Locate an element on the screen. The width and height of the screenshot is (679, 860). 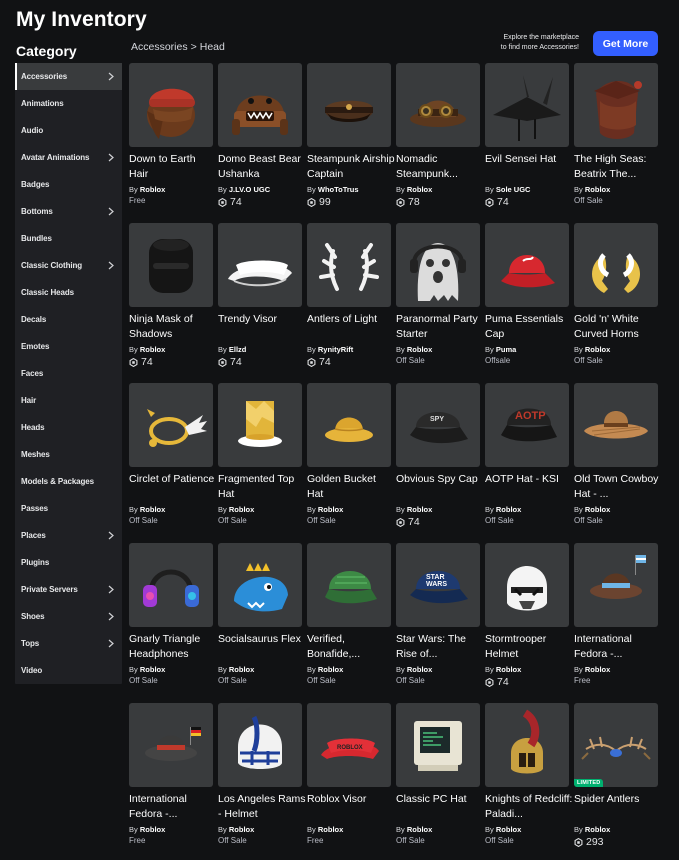
item-card: Domo Beast Bear Ushanka By J.LV.O UGC 74 is located at coordinates (260, 135).